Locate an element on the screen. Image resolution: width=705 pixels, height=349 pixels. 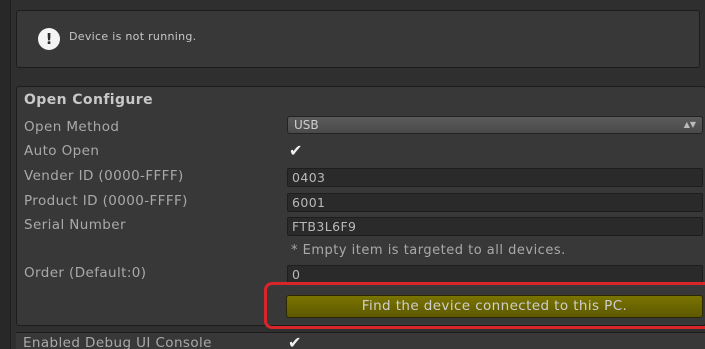
serial-number-field: FTB3L6F9 is located at coordinates (495, 226).